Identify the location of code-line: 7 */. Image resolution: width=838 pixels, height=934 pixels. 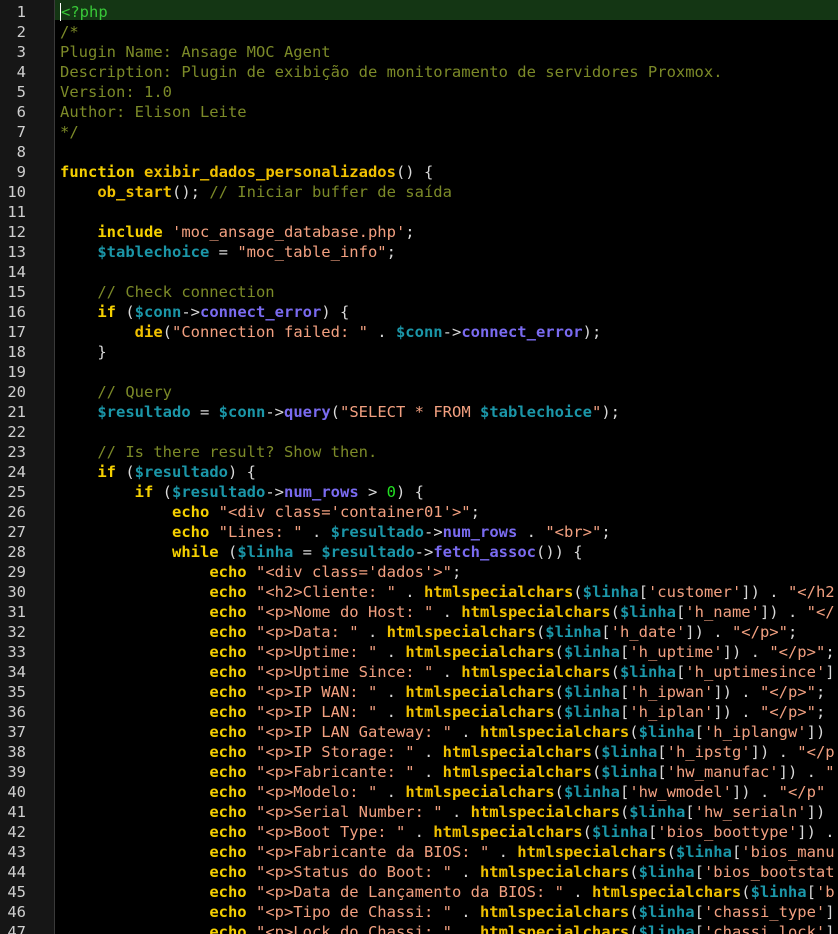
(427, 130).